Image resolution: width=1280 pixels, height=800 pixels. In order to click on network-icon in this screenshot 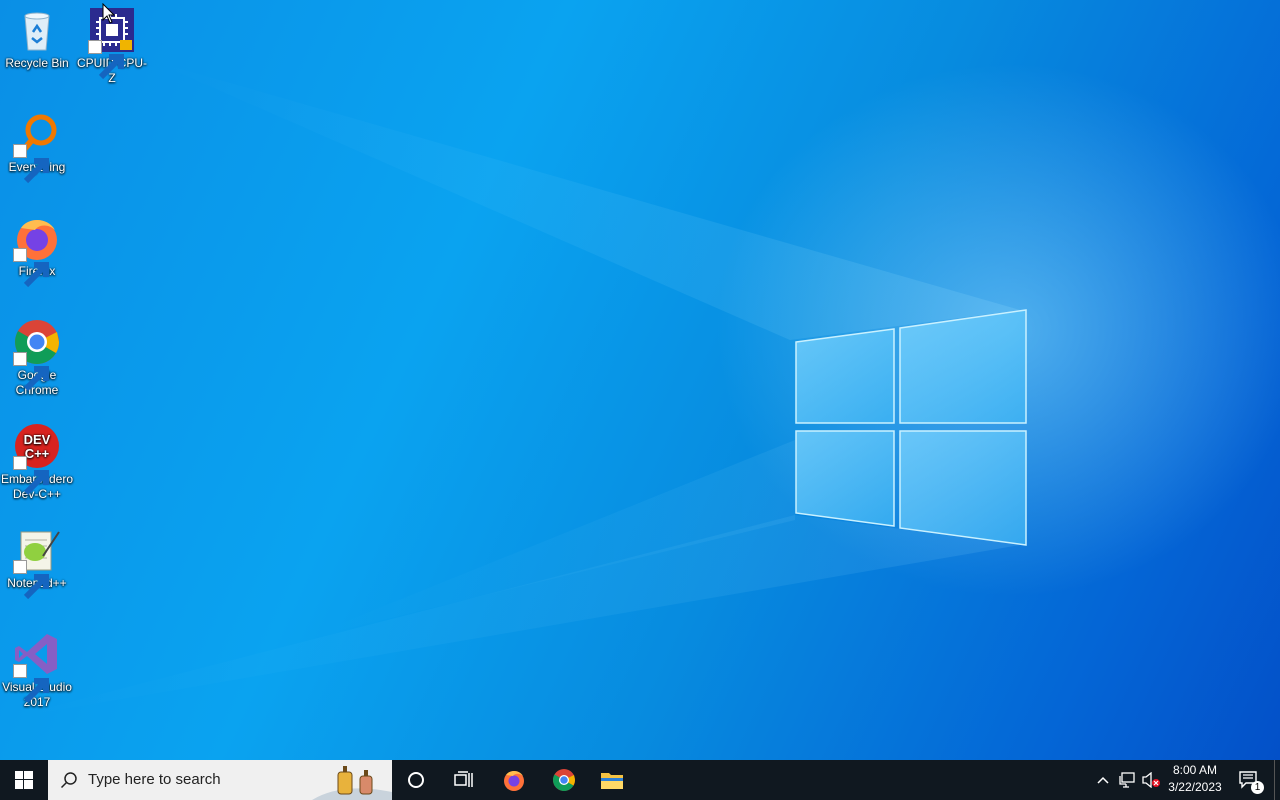, I will do `click(1127, 780)`.